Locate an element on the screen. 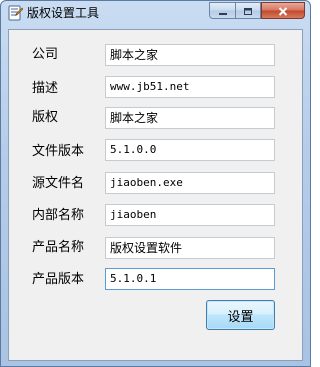 The image size is (320, 367). settings-button: 设置 is located at coordinates (240, 315).